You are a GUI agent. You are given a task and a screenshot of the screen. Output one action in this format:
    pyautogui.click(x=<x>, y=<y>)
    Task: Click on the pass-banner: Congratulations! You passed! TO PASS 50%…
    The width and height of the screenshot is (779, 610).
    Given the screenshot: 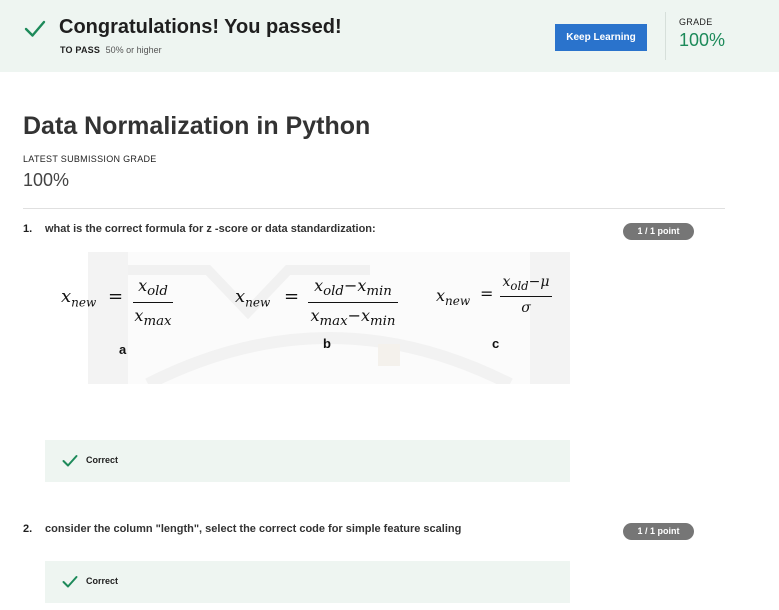 What is the action you would take?
    pyautogui.click(x=389, y=36)
    